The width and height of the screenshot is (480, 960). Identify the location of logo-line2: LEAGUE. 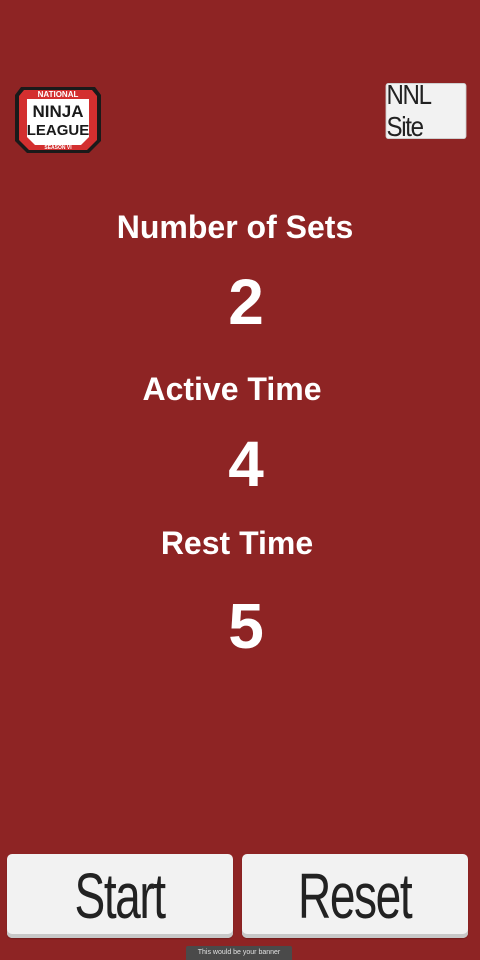
(58, 130).